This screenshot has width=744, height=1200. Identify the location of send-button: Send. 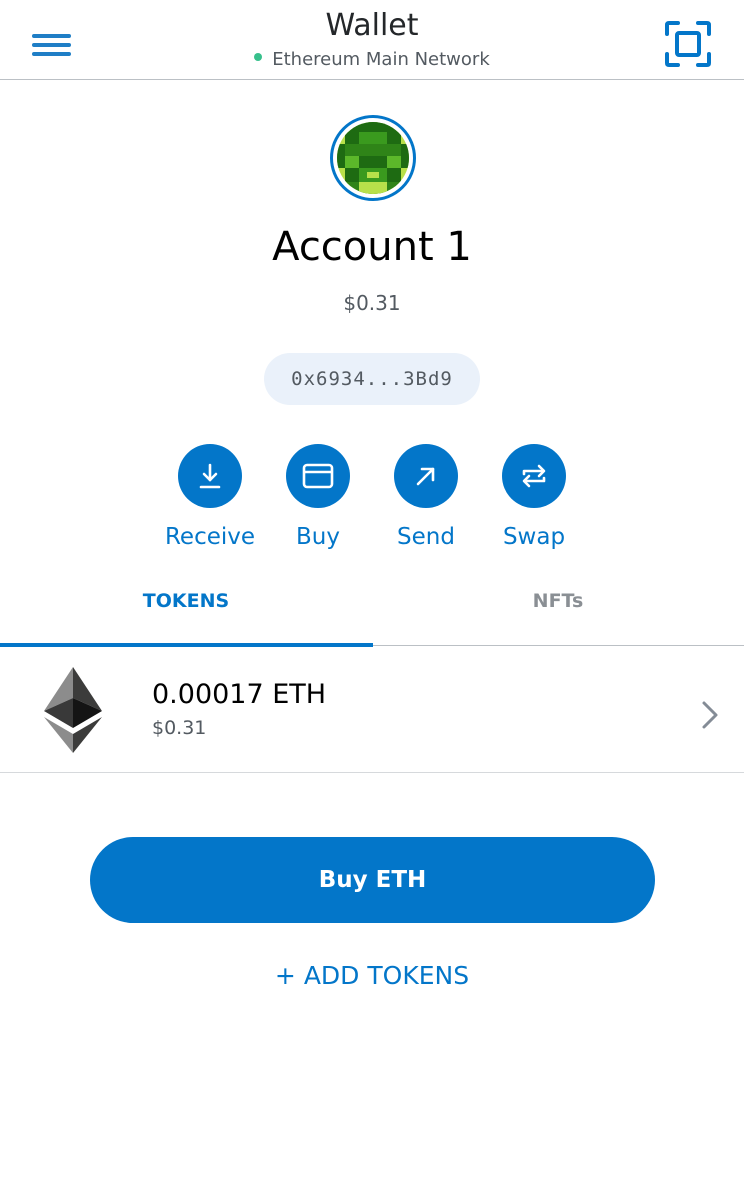
(426, 498).